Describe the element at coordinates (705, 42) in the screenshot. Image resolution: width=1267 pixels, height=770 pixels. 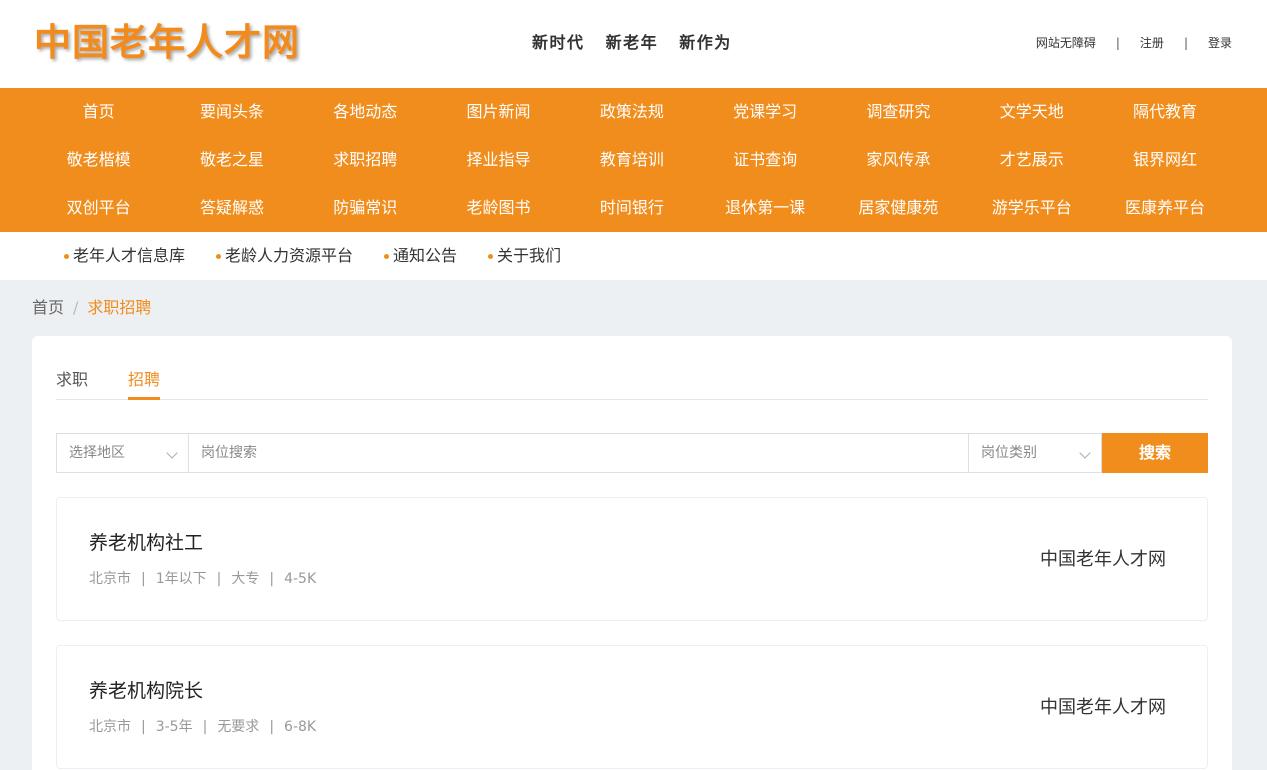
I see `slogan-part: 新作为` at that location.